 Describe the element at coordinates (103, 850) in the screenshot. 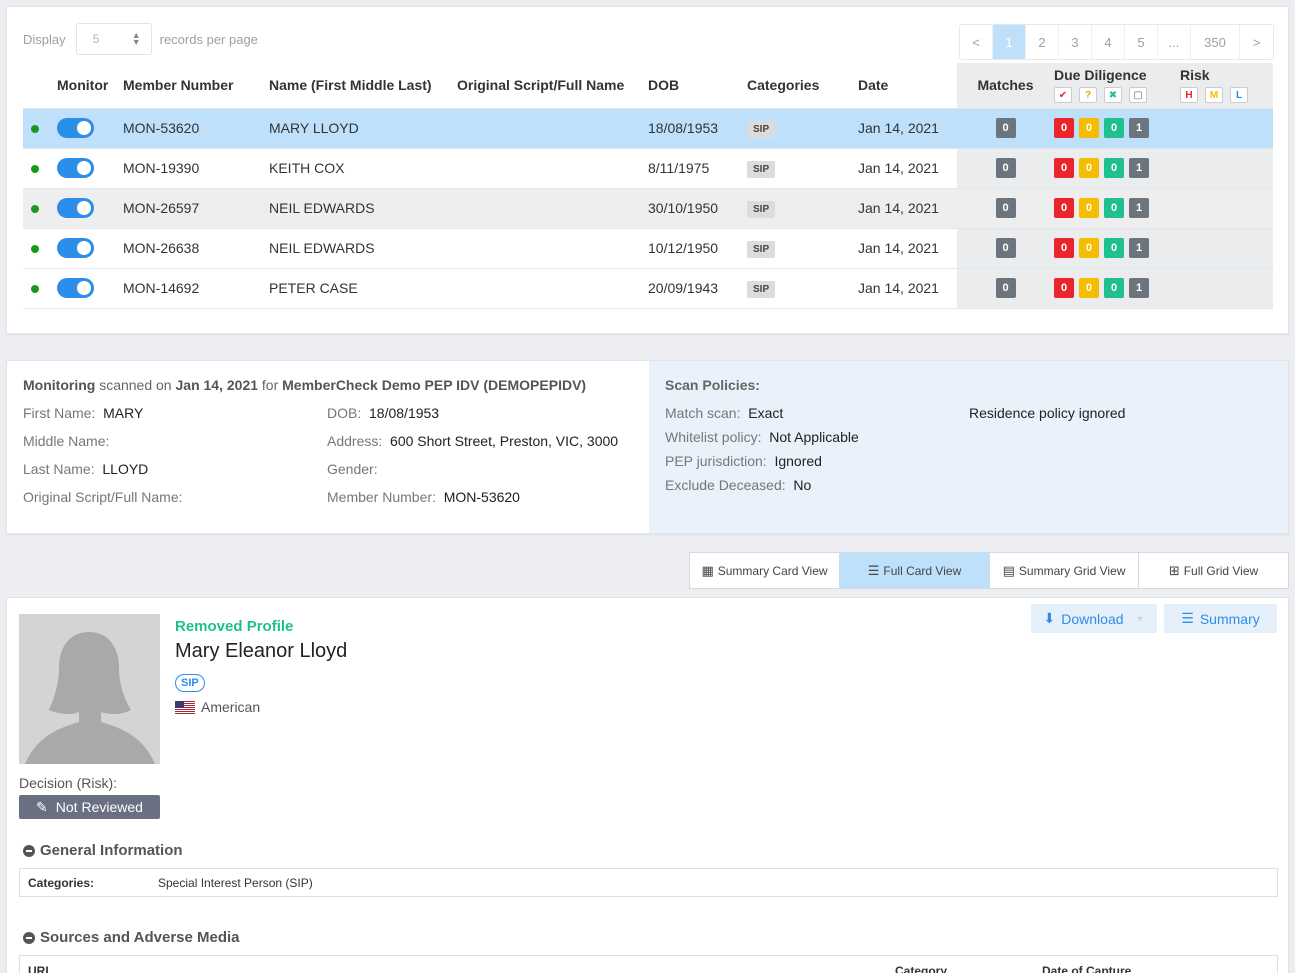

I see `general-information-toggle: General Information` at that location.